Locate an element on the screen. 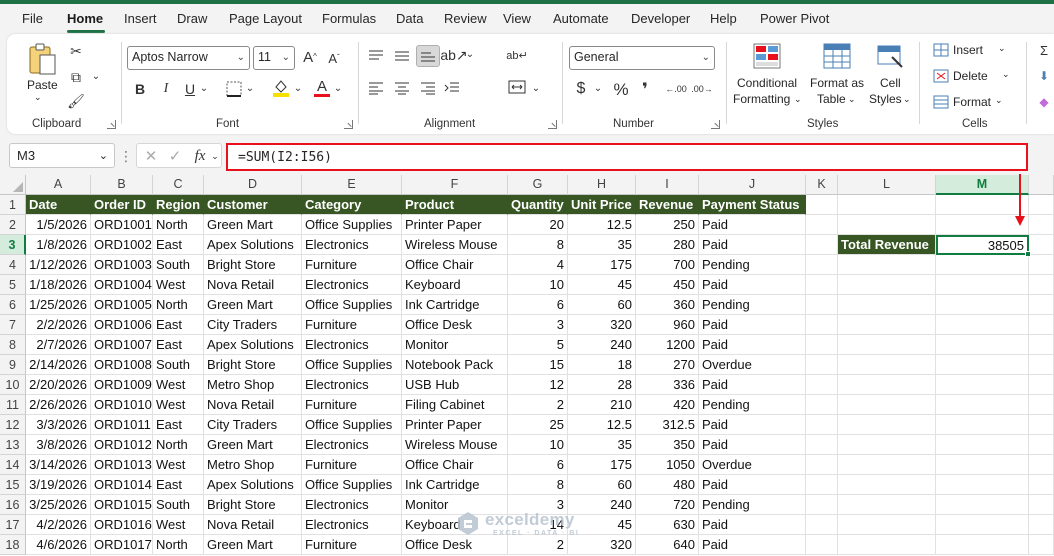 The image size is (1054, 556). menu-automate: Automate is located at coordinates (581, 18).